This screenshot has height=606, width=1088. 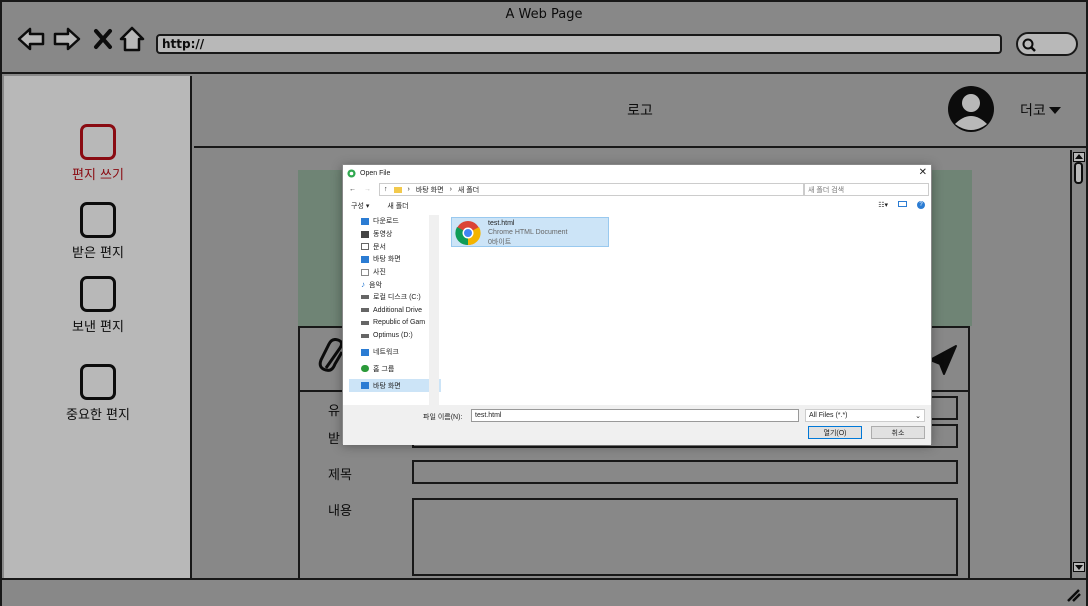 What do you see at coordinates (395, 246) in the screenshot?
I see `tree-item: 문서` at bounding box center [395, 246].